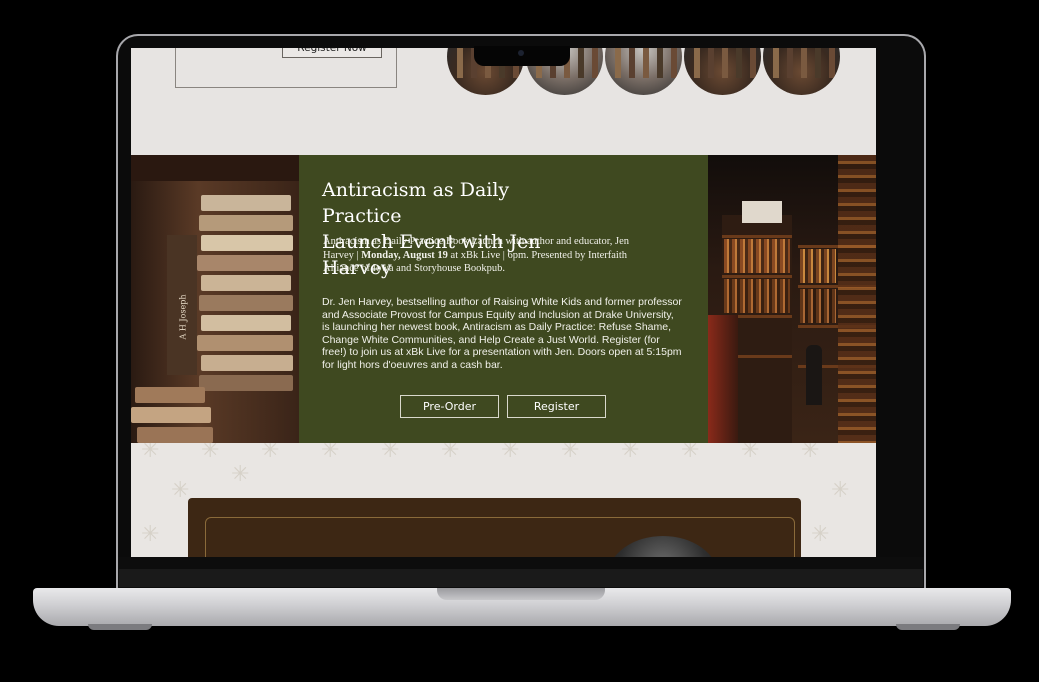 The height and width of the screenshot is (682, 1039). Describe the element at coordinates (449, 406) in the screenshot. I see `pre-order-button: Pre-Order` at that location.